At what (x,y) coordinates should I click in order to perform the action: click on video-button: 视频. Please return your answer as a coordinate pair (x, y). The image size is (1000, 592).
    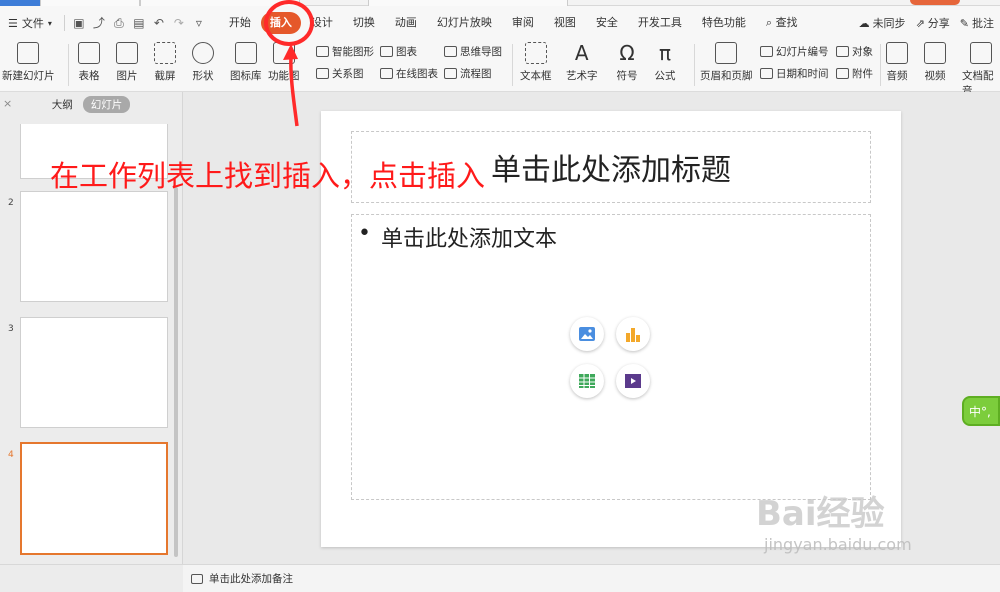
    Looking at the image, I should click on (935, 62).